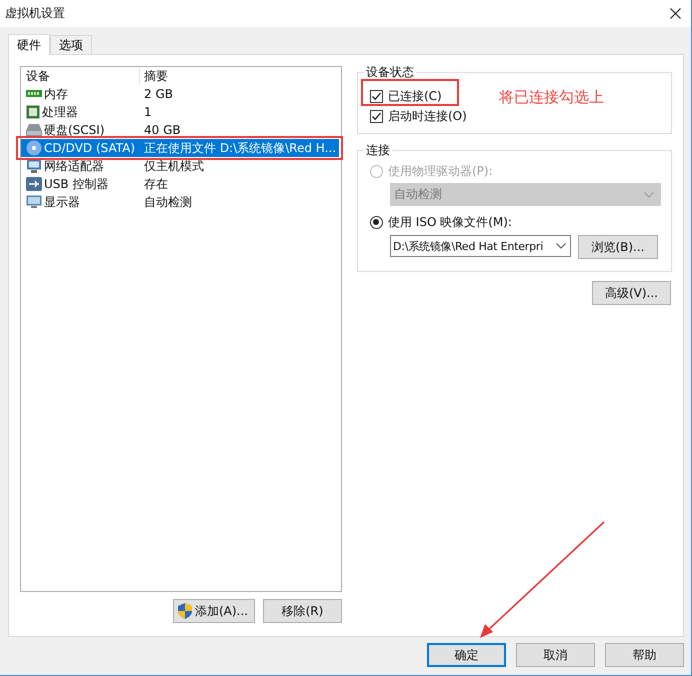  Describe the element at coordinates (90, 148) in the screenshot. I see `device-name: CD/DVD (SATA)` at that location.